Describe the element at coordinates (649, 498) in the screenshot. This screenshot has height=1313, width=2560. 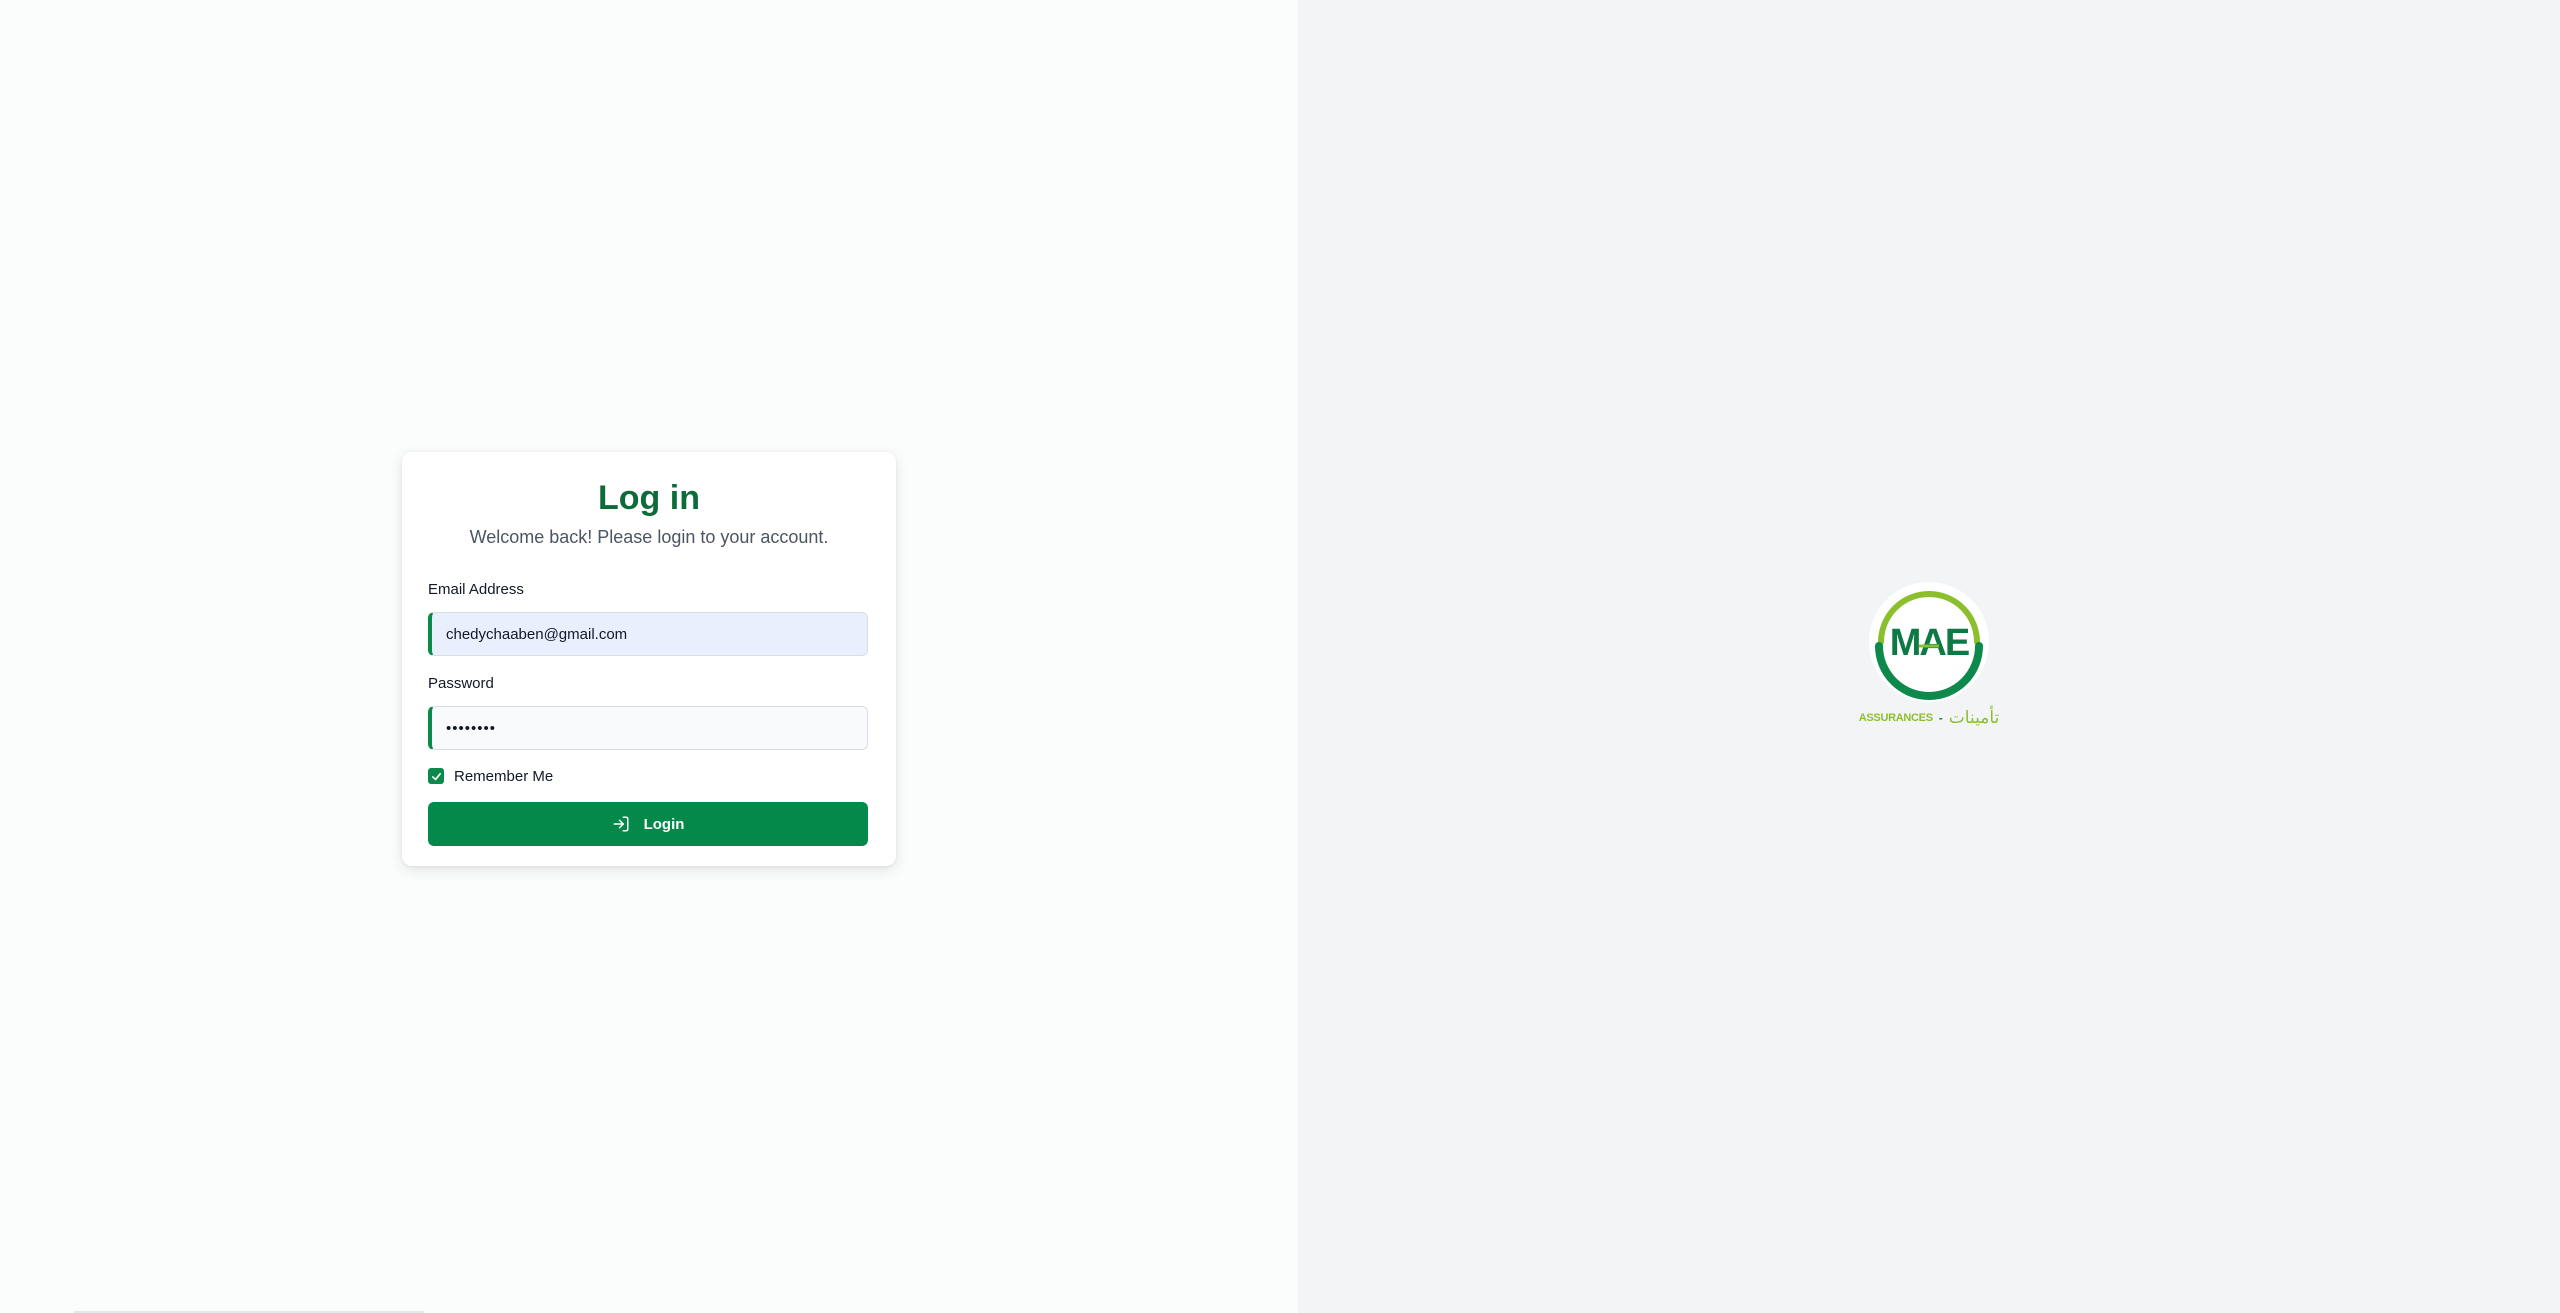
I see `page-title: Log in` at that location.